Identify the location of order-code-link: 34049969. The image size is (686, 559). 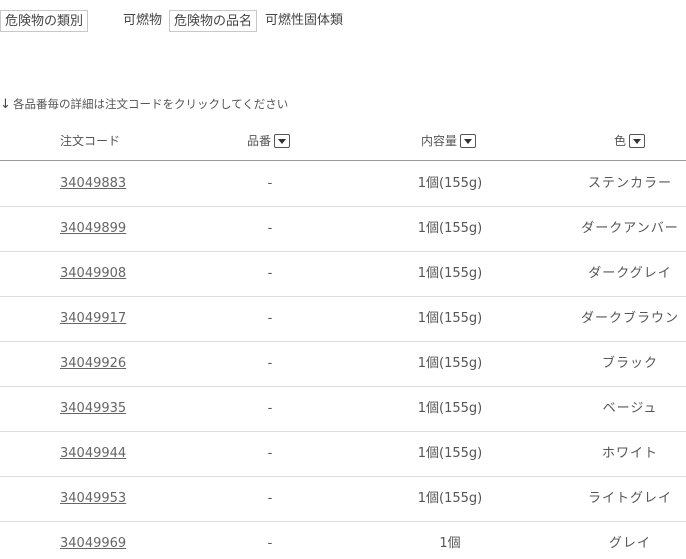
(93, 540).